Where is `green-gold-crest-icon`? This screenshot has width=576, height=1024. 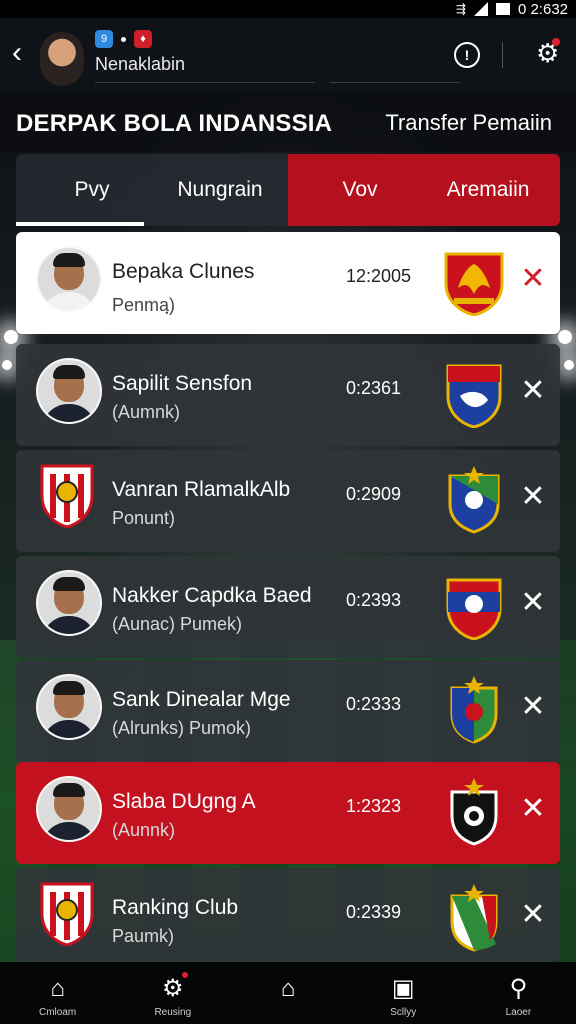 green-gold-crest-icon is located at coordinates (474, 500).